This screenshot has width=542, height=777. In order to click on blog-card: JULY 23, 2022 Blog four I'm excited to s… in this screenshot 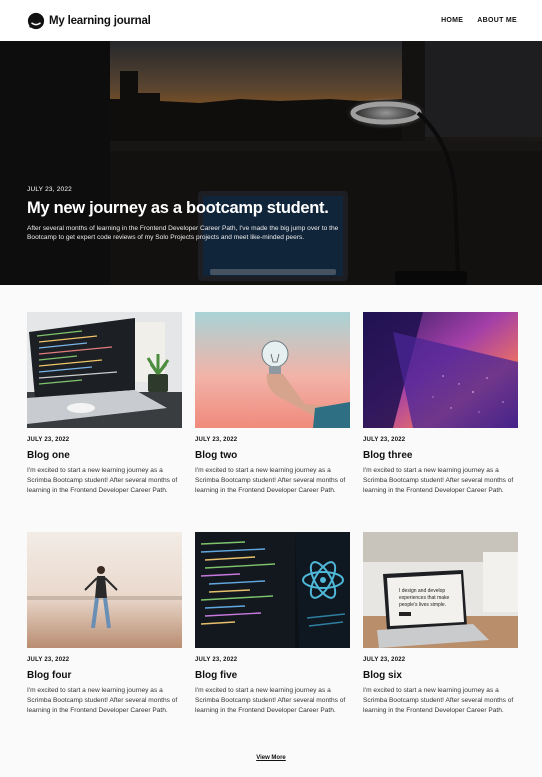, I will do `click(104, 642)`.